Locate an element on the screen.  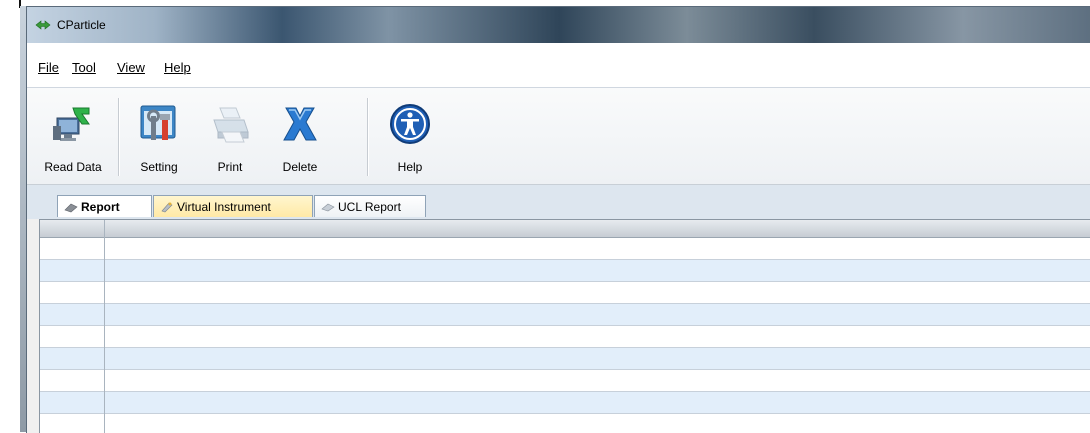
tab-virtual-instrument-label: Virtual Instrument is located at coordinates (224, 207).